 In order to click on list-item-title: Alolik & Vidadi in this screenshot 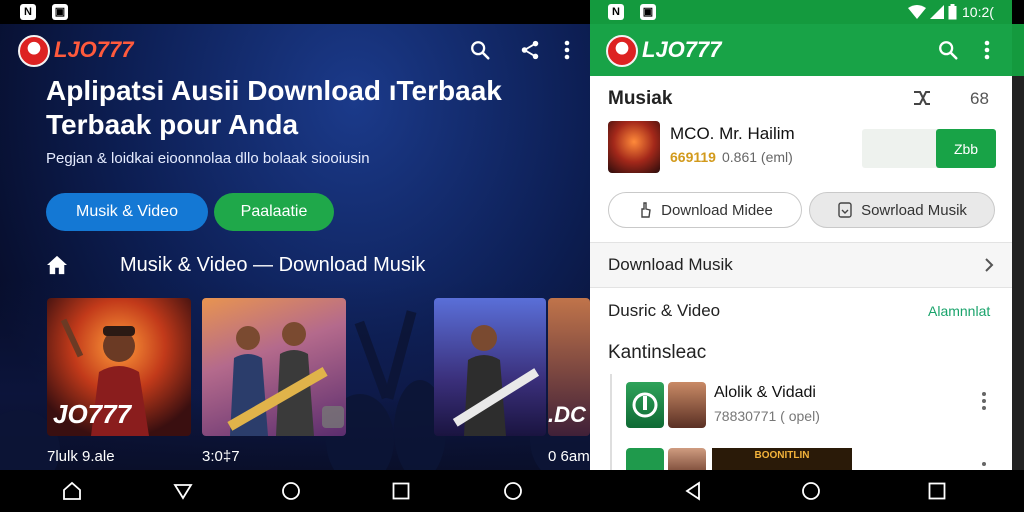, I will do `click(765, 392)`.